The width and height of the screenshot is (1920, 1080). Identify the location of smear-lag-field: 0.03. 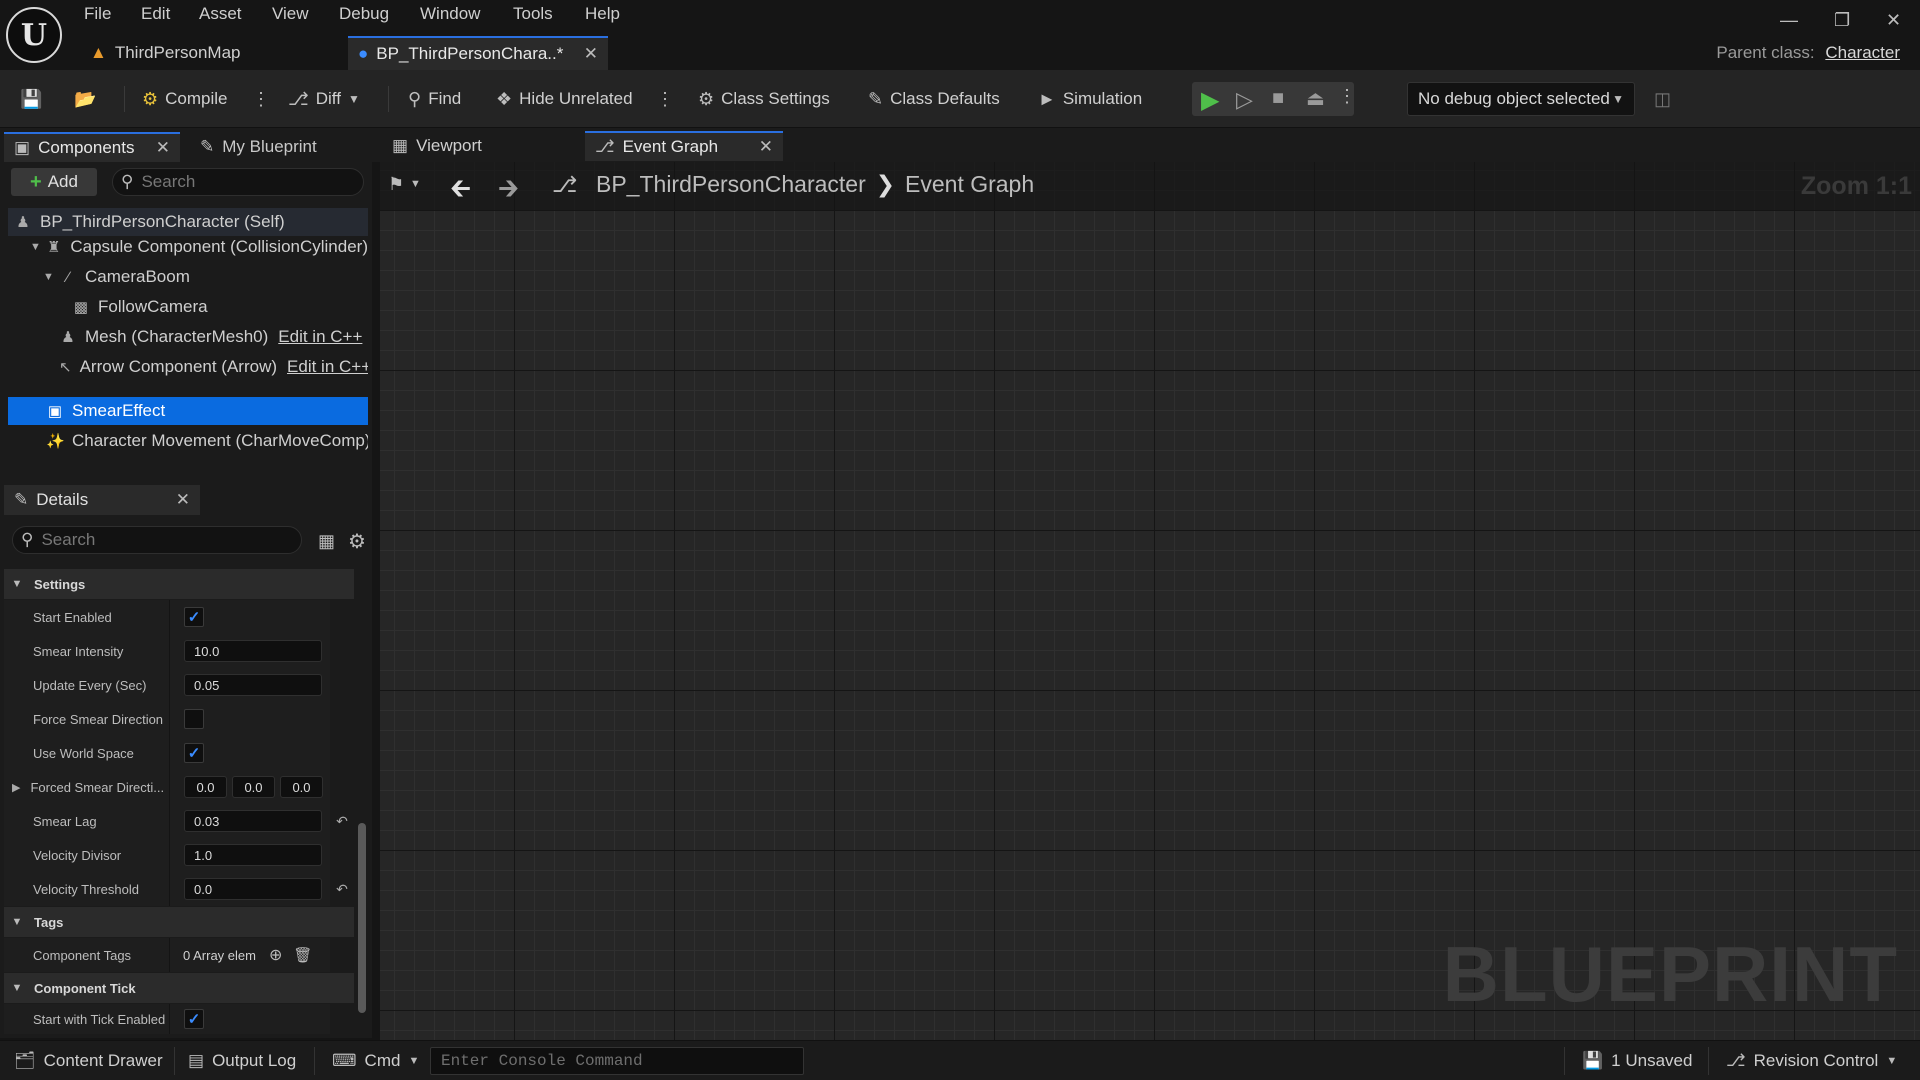
(253, 821).